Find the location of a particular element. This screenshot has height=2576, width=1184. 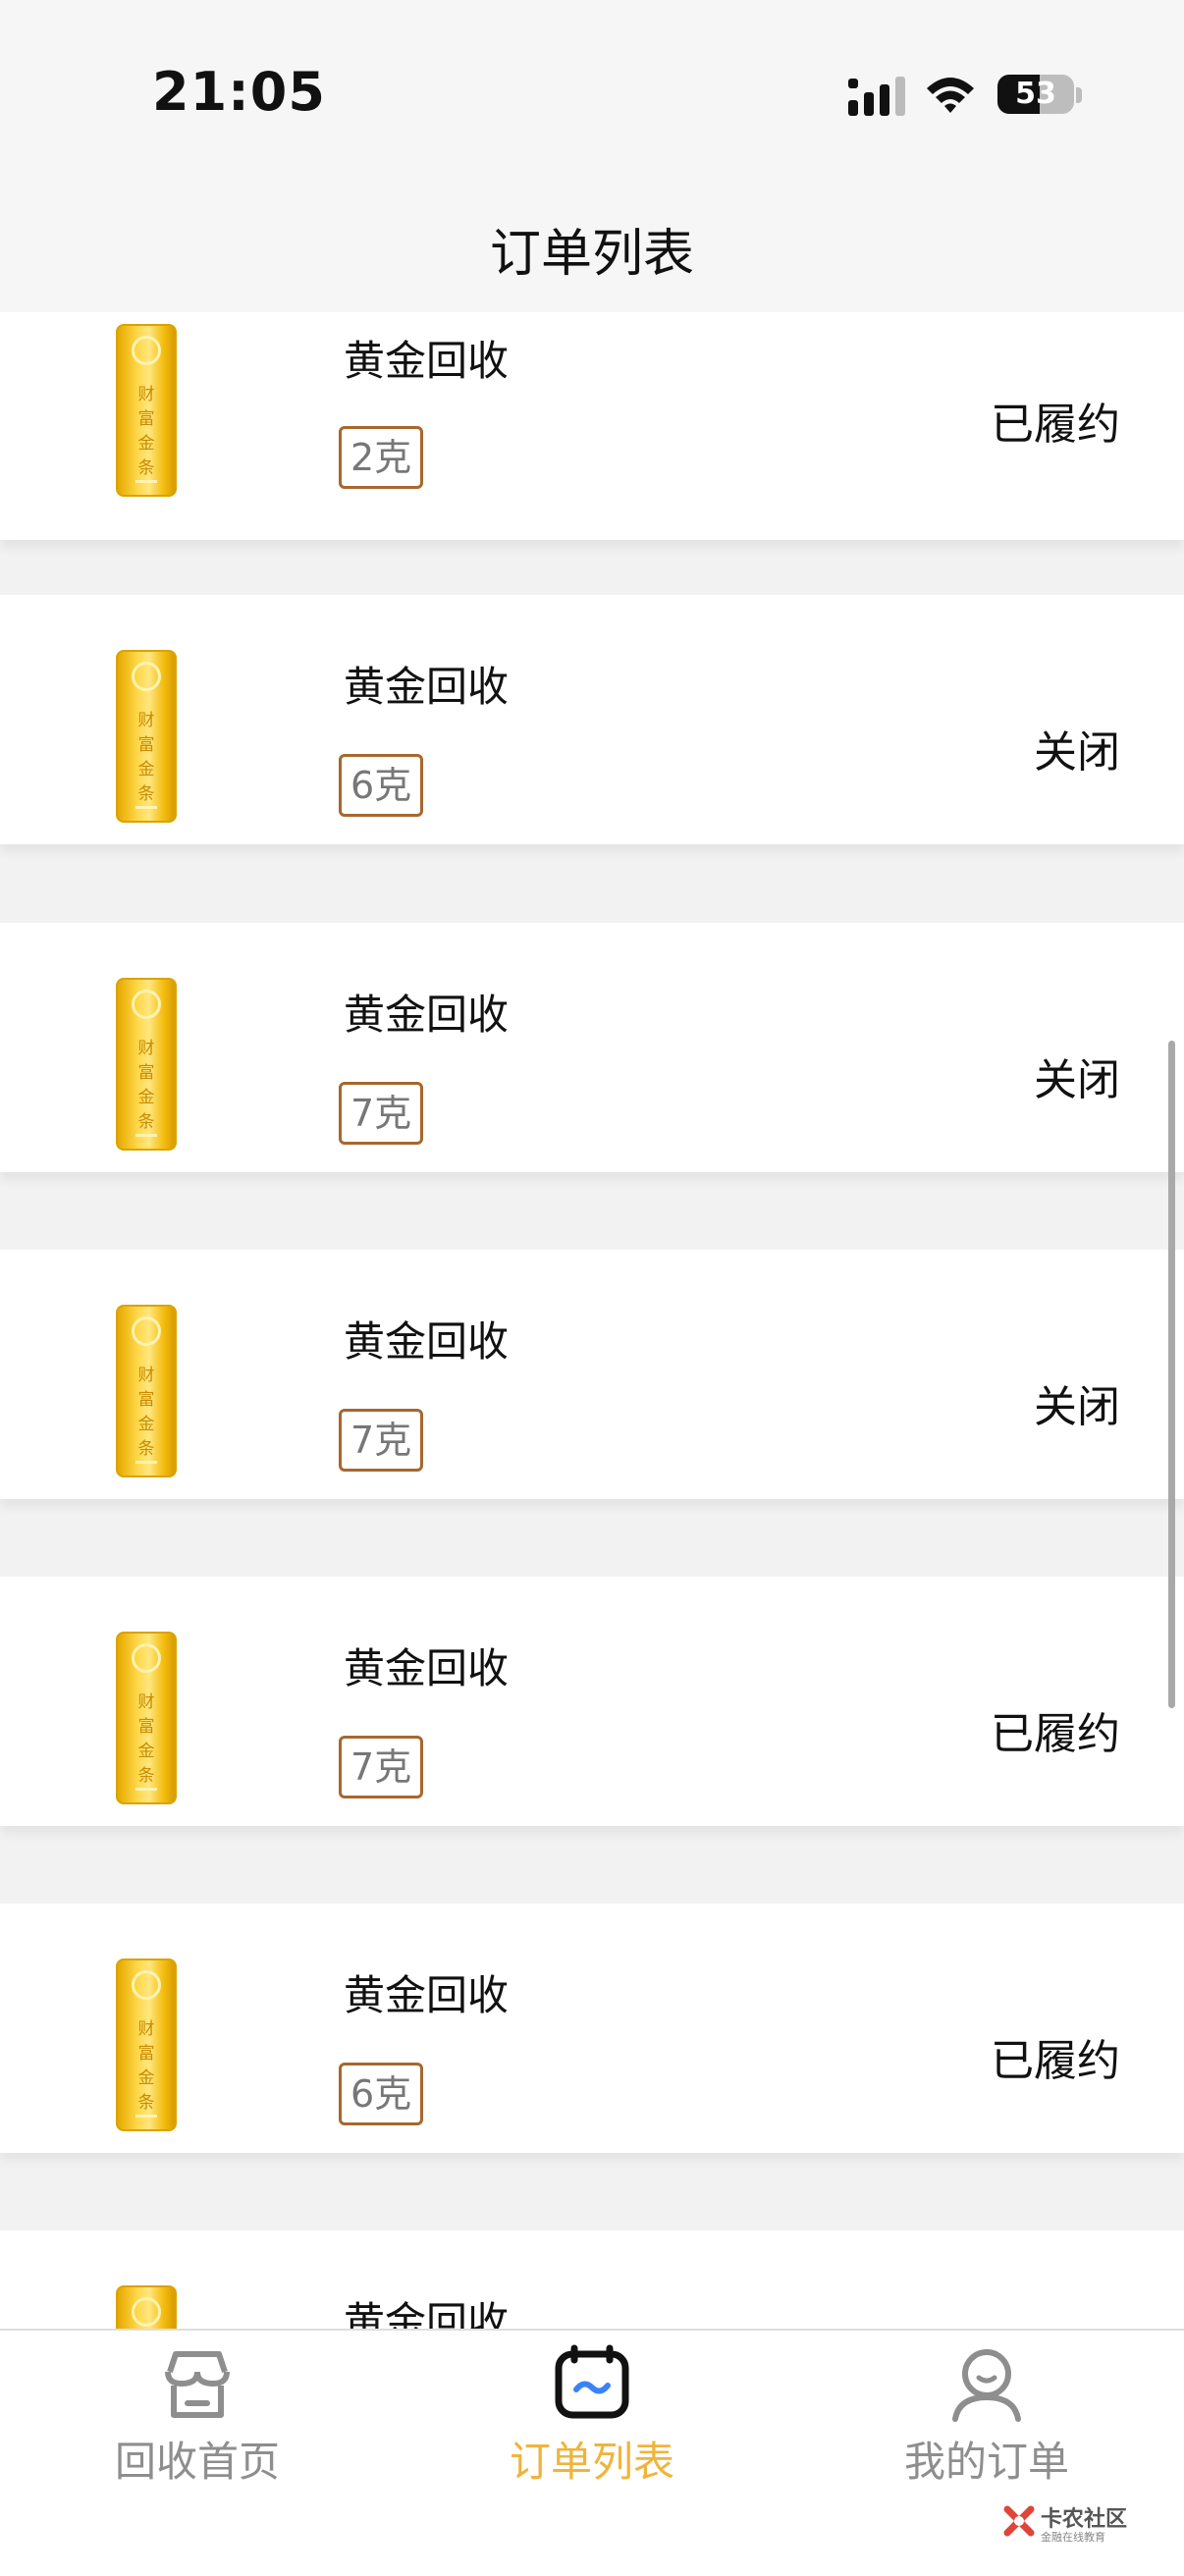

order-card: 财富金条 黄金回收 7克 已履约 is located at coordinates (592, 1701).